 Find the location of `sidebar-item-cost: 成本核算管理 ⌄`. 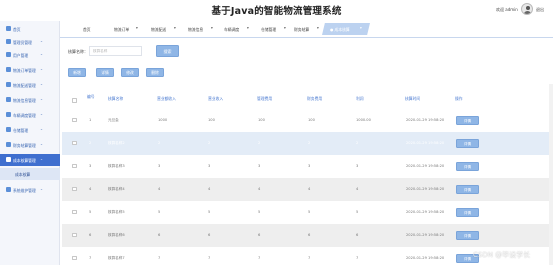

sidebar-item-cost: 成本核算管理 ⌄ is located at coordinates (30, 160).